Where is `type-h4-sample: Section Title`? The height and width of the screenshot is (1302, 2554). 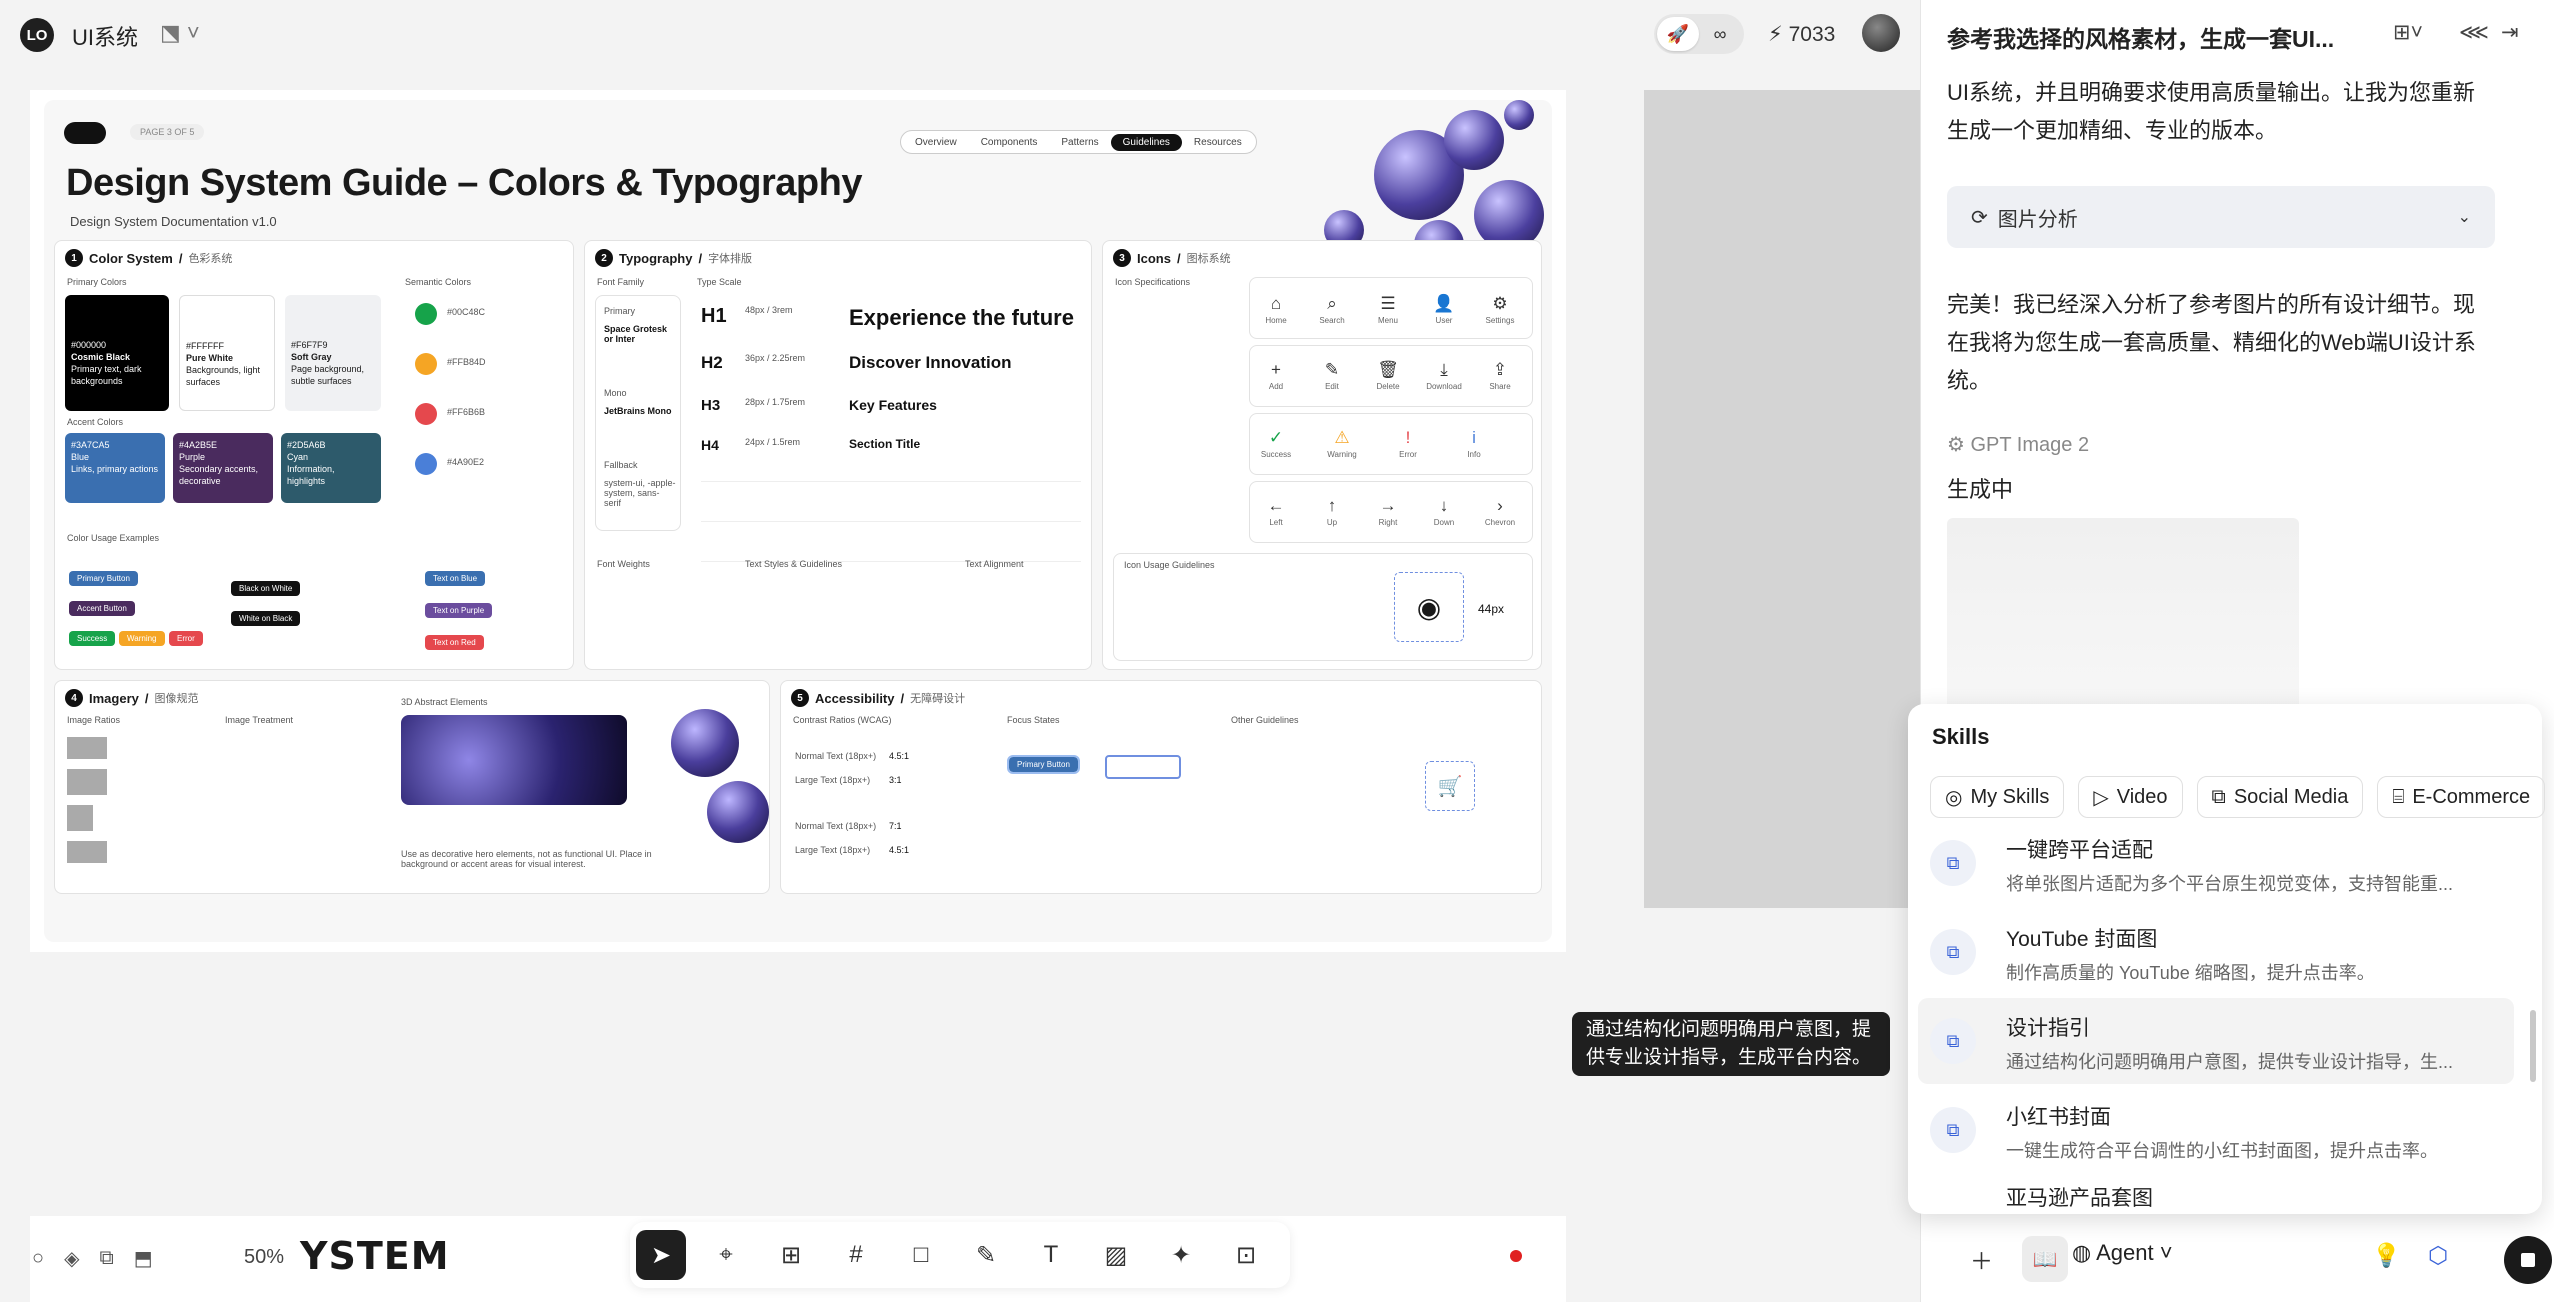
type-h4-sample: Section Title is located at coordinates (885, 444).